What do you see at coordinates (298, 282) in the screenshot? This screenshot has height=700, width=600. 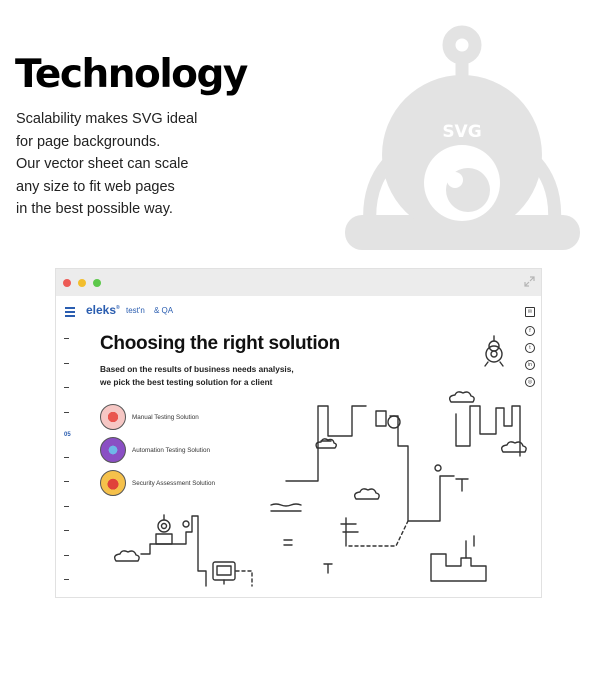 I see `browser-titlebar` at bounding box center [298, 282].